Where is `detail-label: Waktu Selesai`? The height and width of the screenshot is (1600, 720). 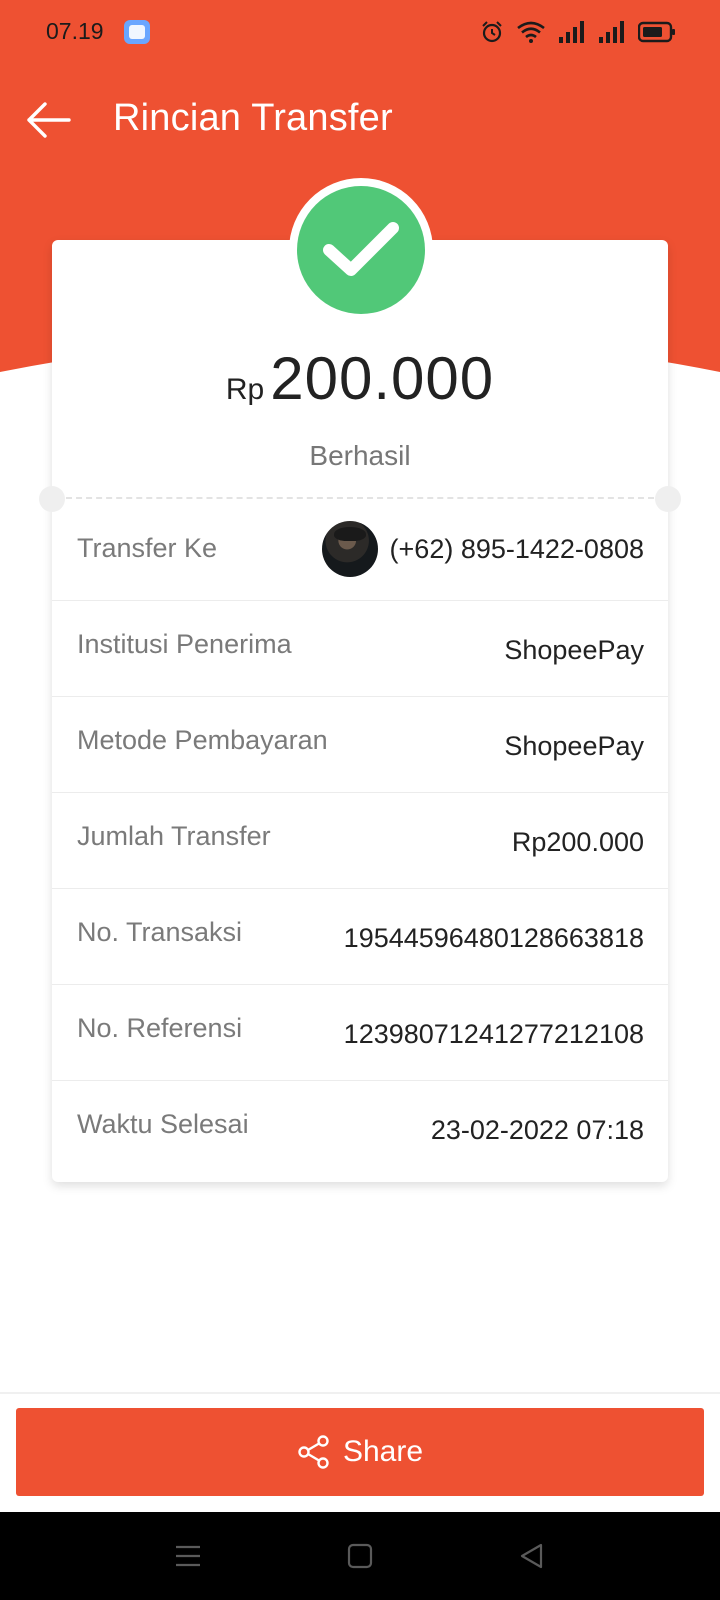 detail-label: Waktu Selesai is located at coordinates (163, 1124).